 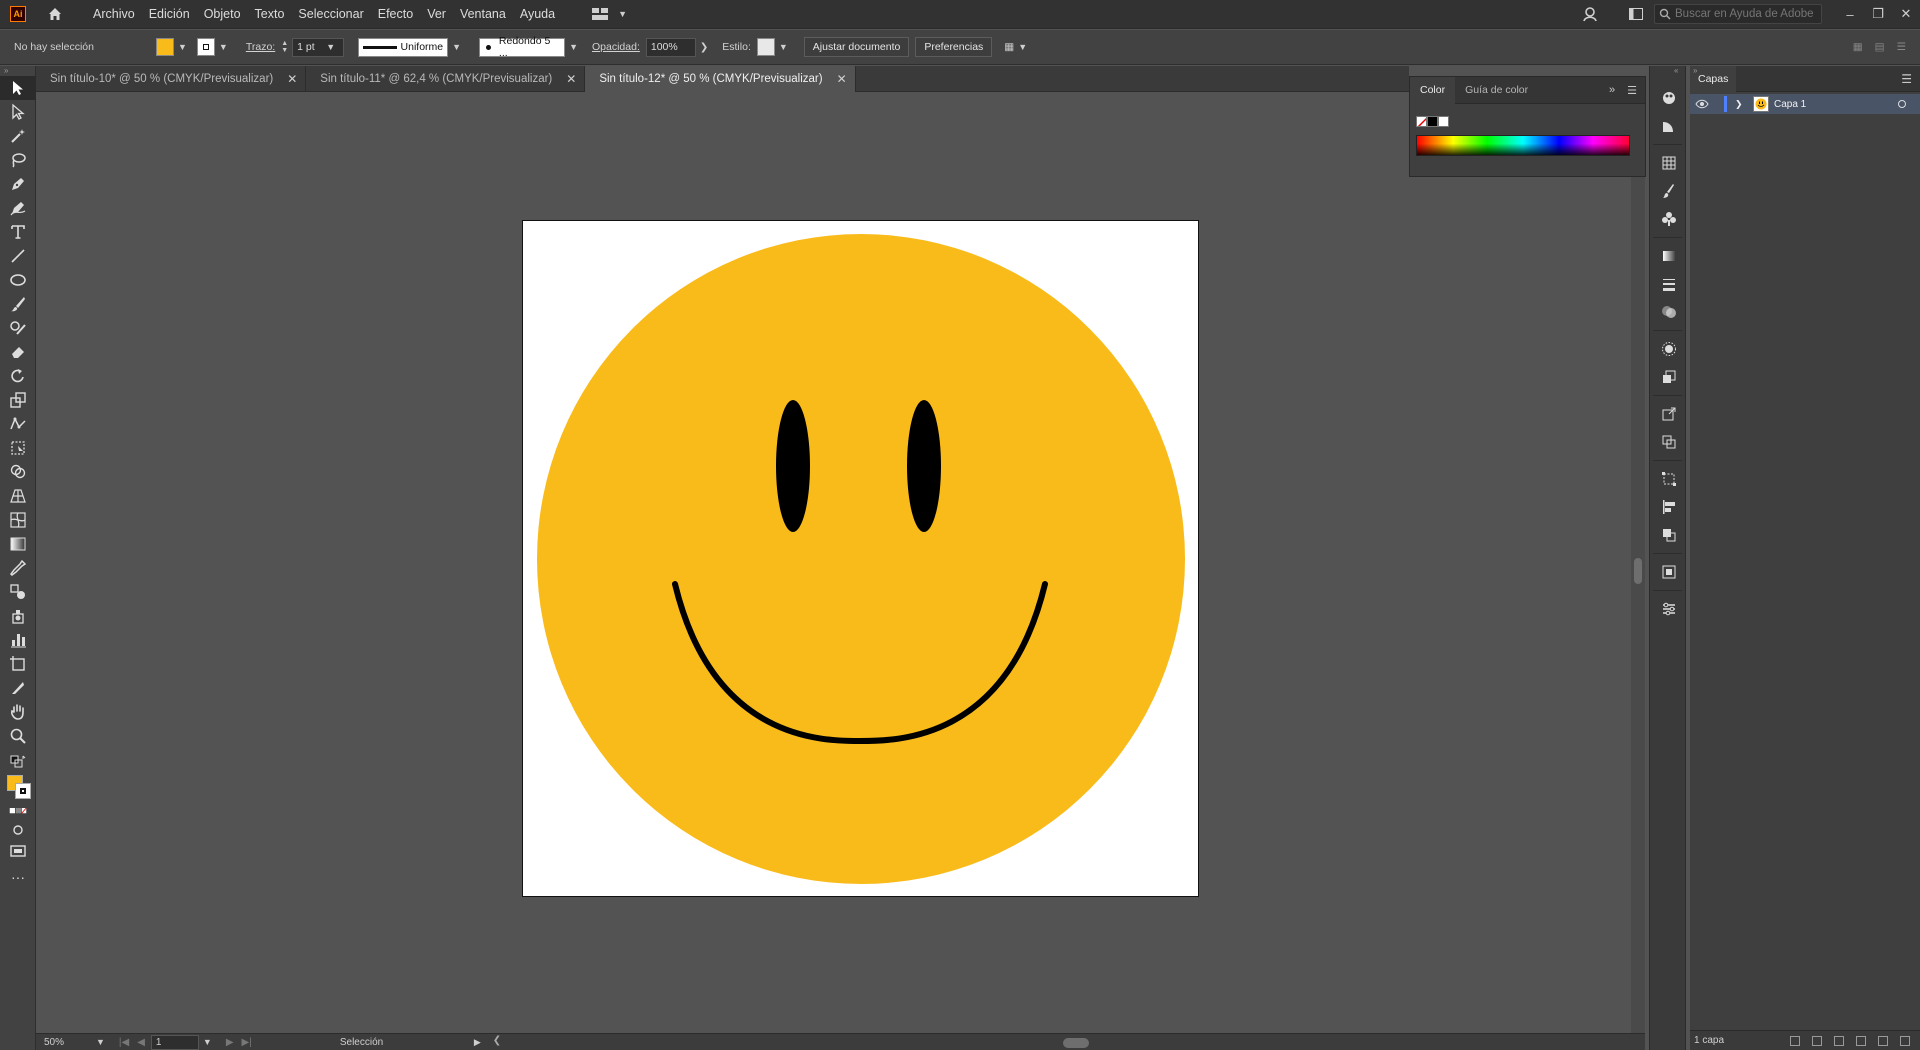 I want to click on slice-tool, so click(x=18, y=688).